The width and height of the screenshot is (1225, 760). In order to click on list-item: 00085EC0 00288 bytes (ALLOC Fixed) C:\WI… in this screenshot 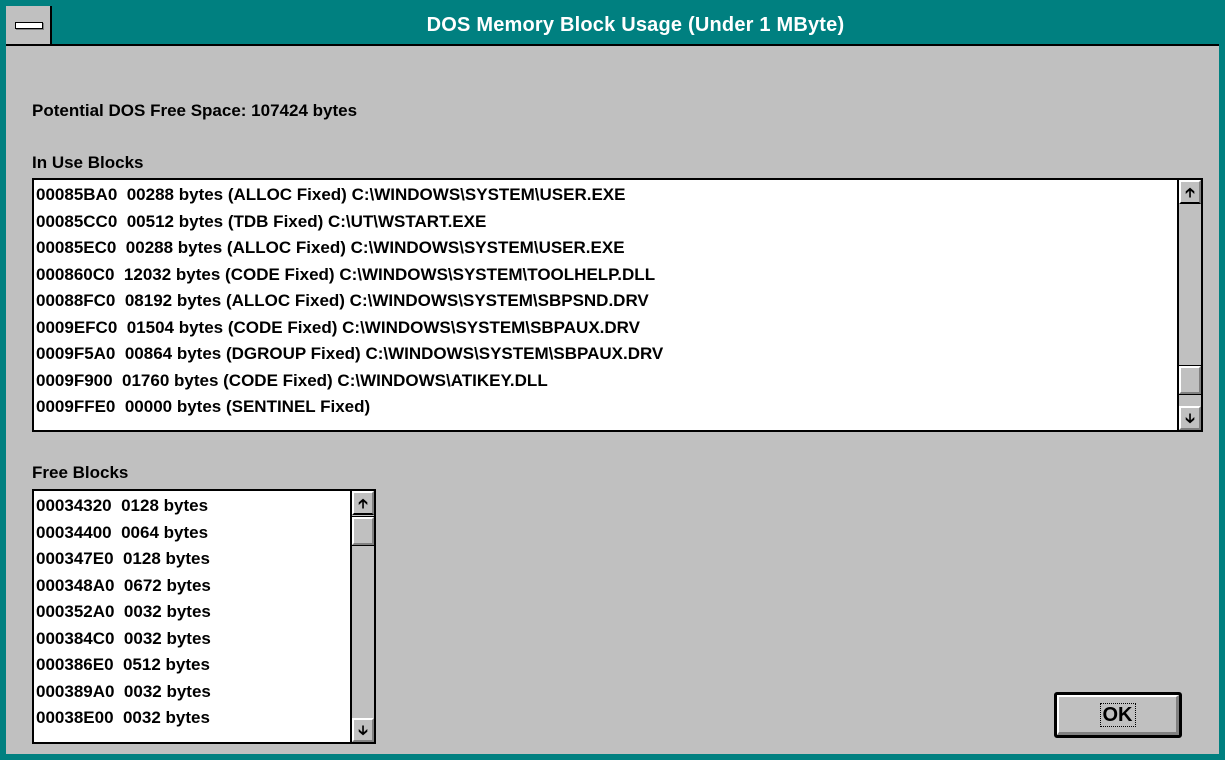, I will do `click(617, 248)`.